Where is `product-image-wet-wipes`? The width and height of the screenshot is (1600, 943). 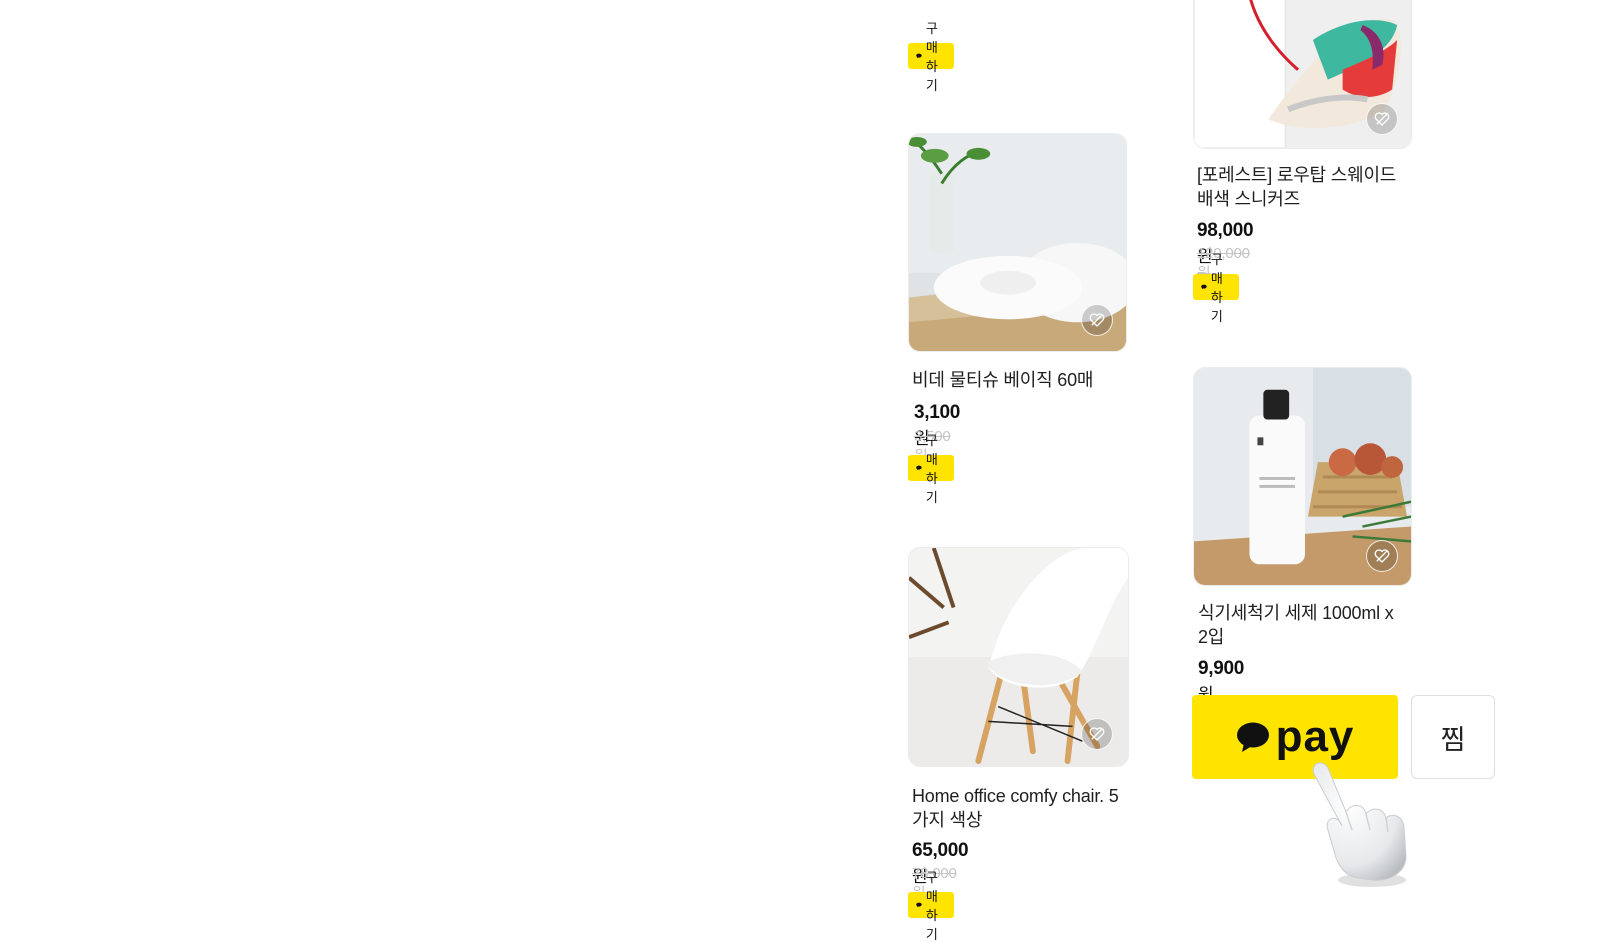 product-image-wet-wipes is located at coordinates (1017, 242).